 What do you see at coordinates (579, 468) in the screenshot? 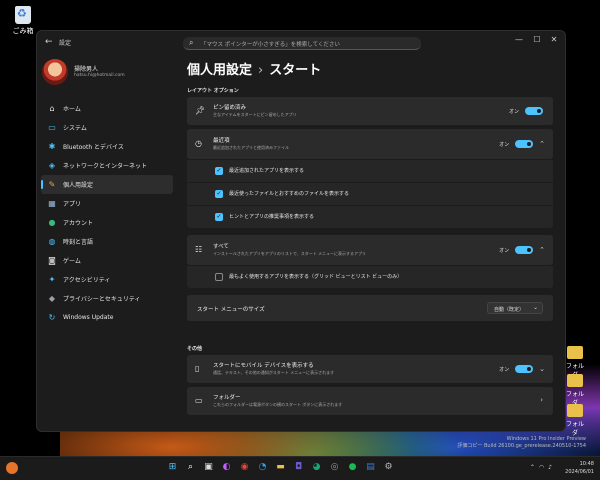
I see `clock: 10:48 2024/06/01` at bounding box center [579, 468].